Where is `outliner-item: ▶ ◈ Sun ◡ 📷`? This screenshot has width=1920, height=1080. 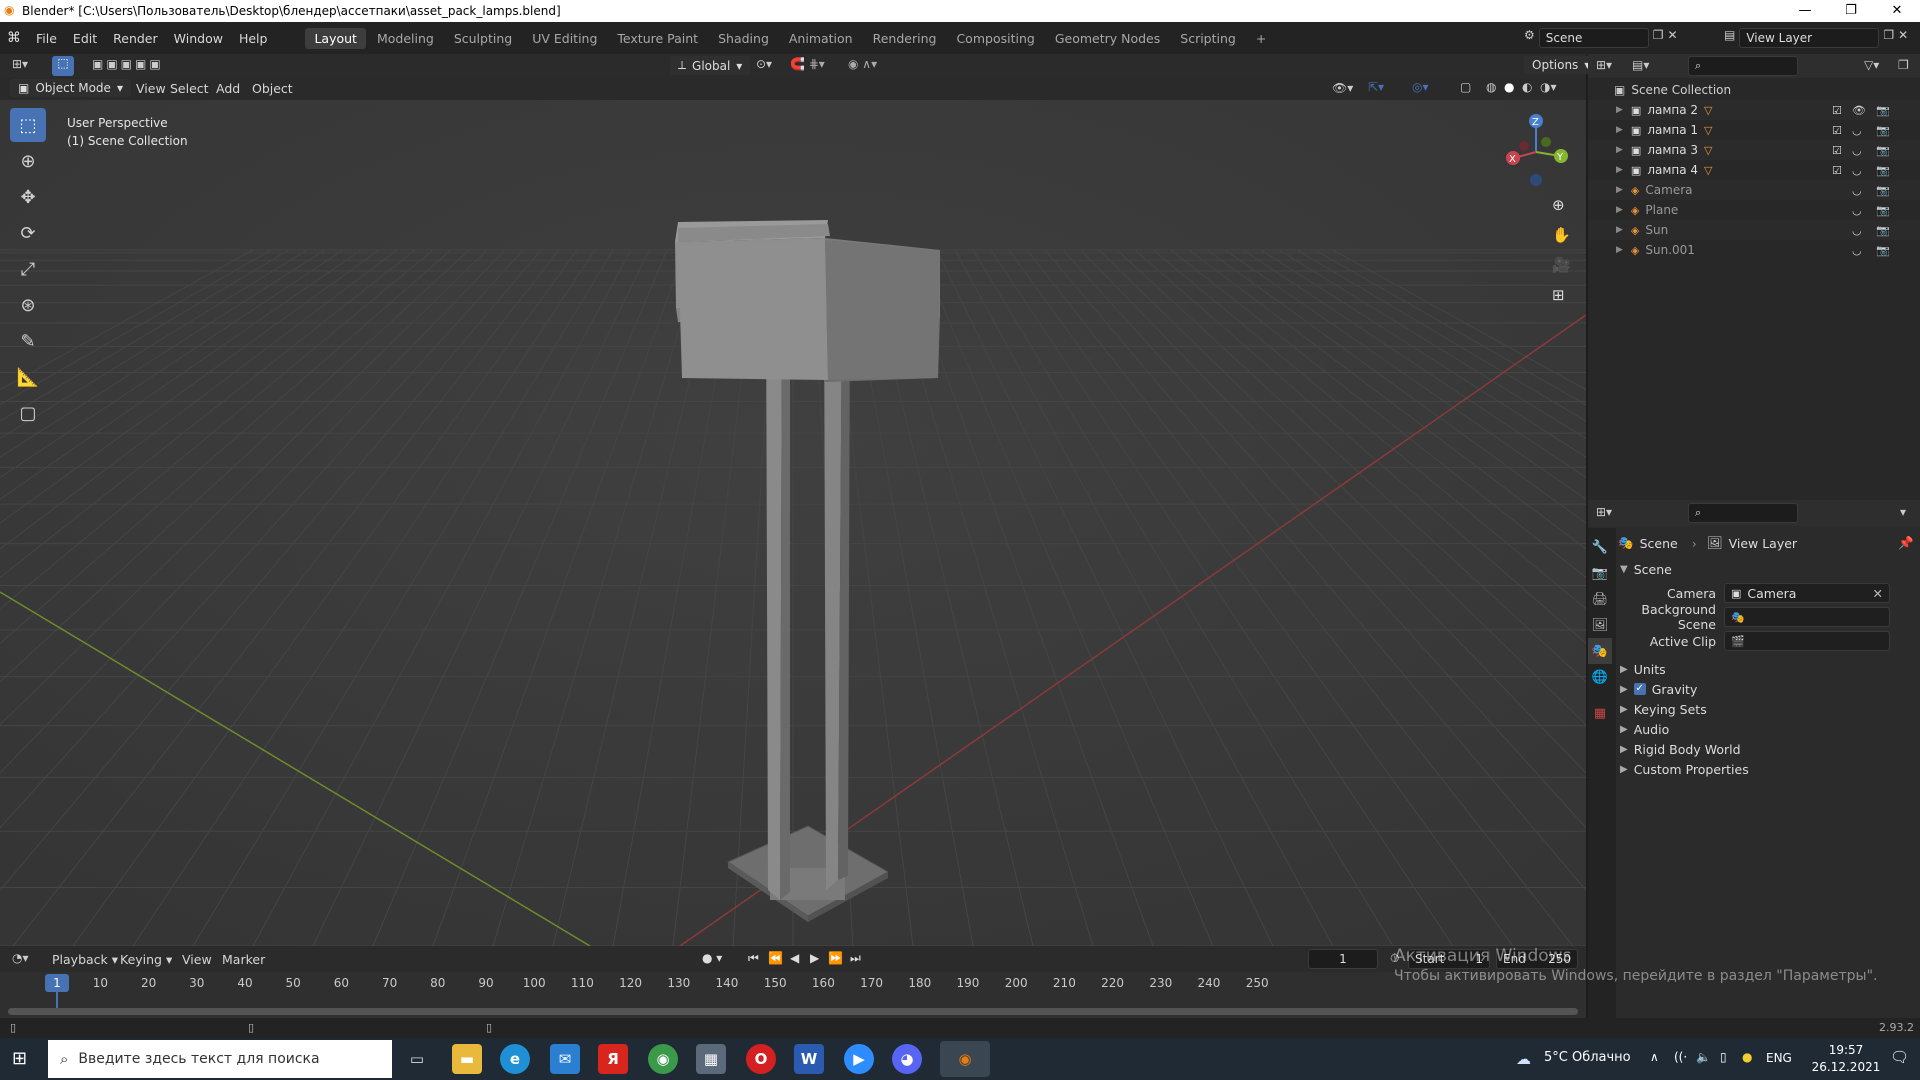 outliner-item: ▶ ◈ Sun ◡ 📷 is located at coordinates (1754, 230).